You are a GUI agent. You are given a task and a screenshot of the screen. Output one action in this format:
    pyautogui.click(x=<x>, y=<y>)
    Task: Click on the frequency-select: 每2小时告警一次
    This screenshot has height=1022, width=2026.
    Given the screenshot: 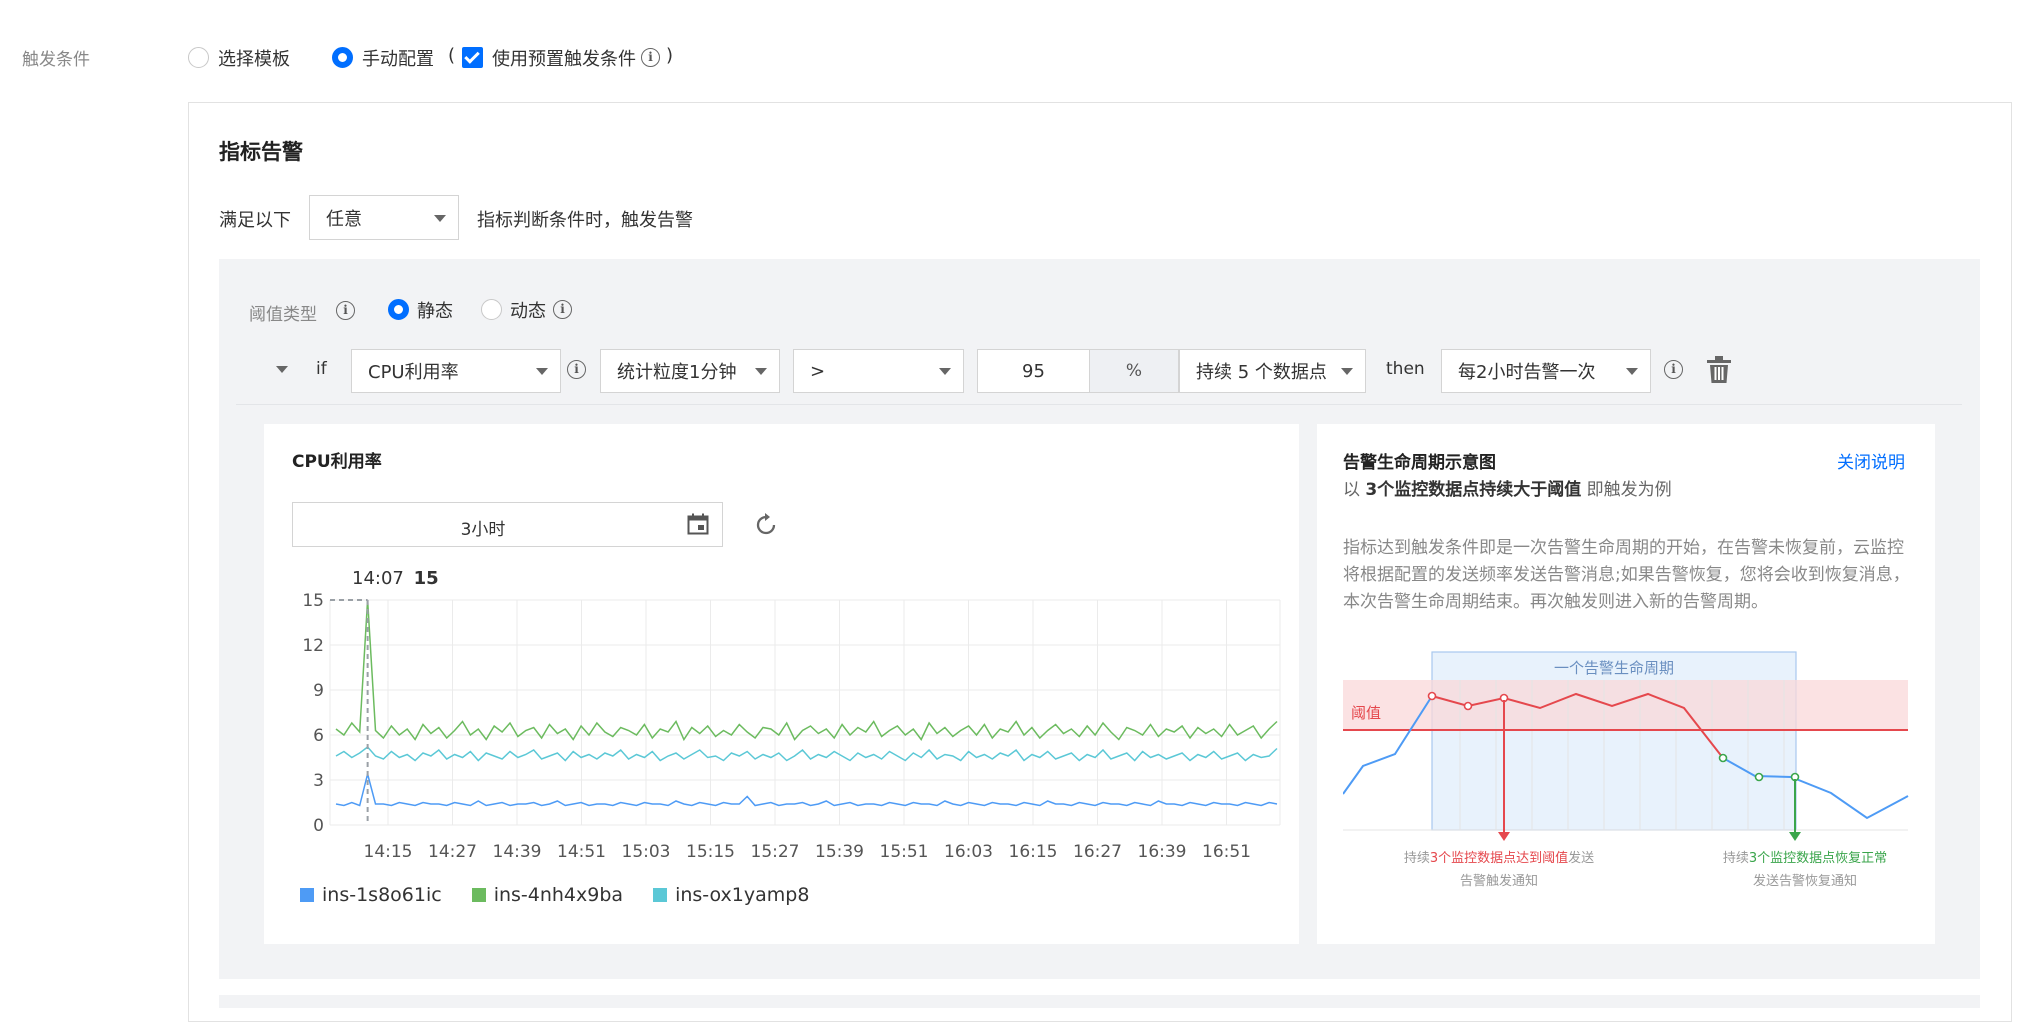 What is the action you would take?
    pyautogui.click(x=1546, y=371)
    